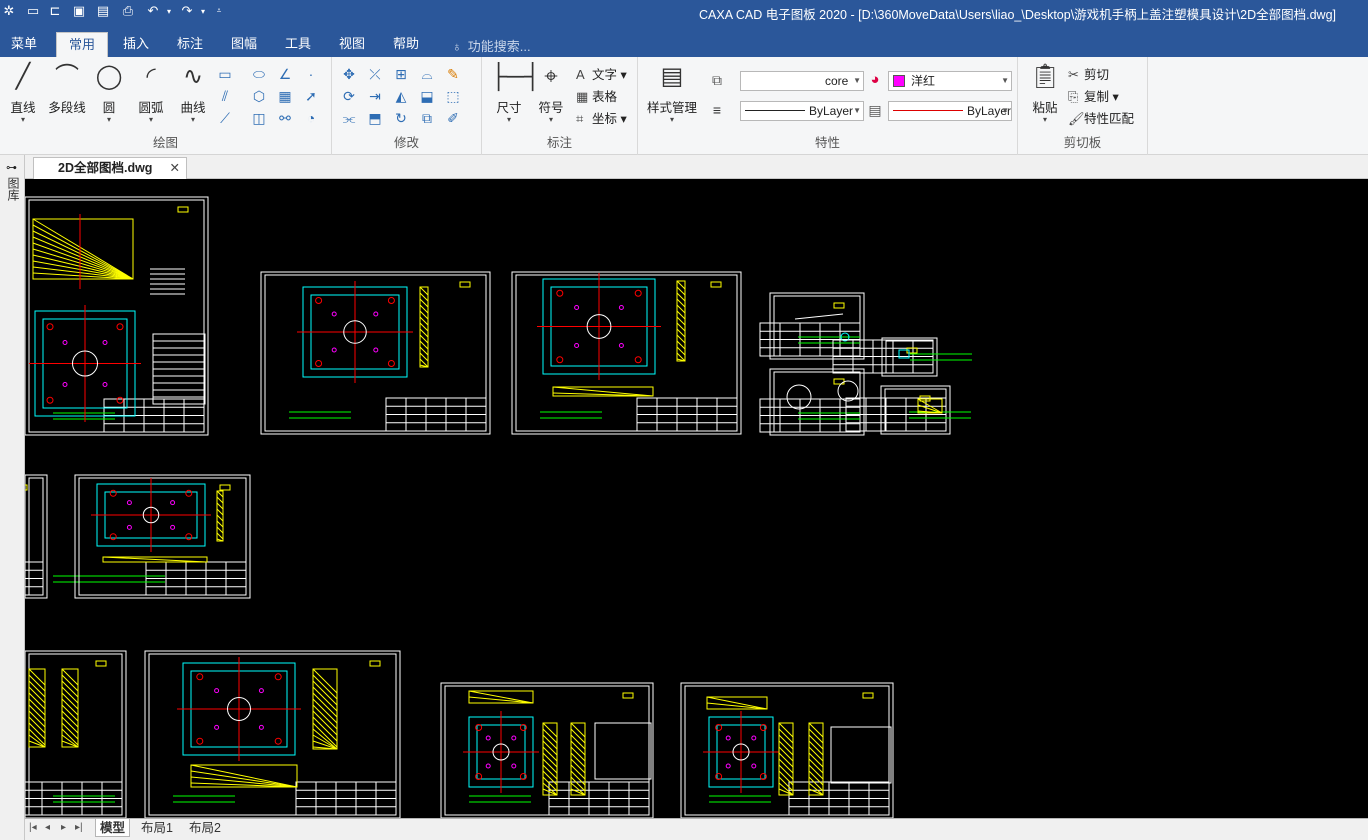  Describe the element at coordinates (1073, 96) in the screenshot. I see `copy-icon: ⎘` at that location.